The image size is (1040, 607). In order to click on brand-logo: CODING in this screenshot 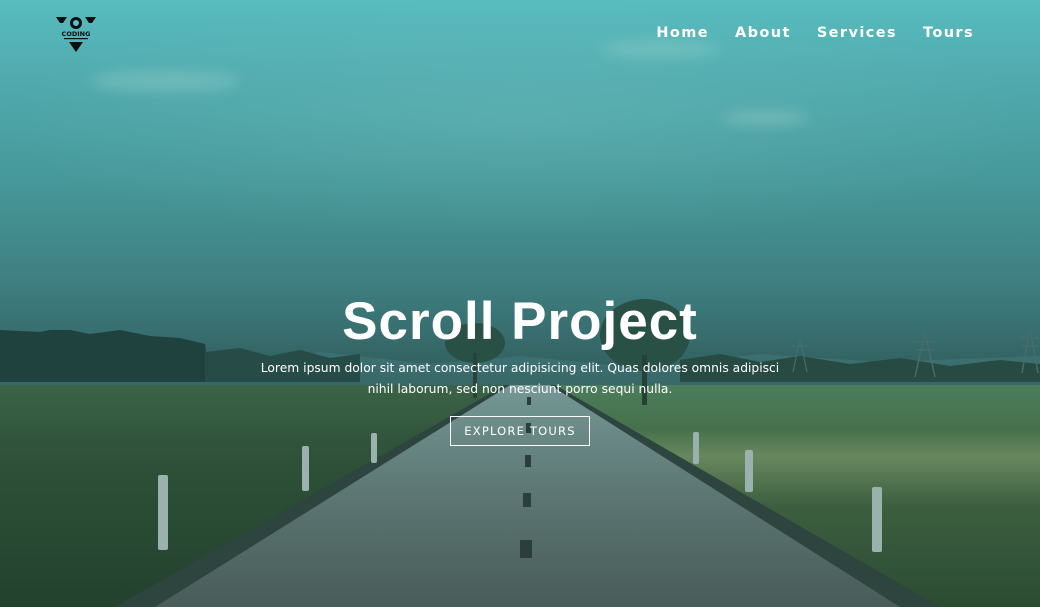, I will do `click(76, 34)`.